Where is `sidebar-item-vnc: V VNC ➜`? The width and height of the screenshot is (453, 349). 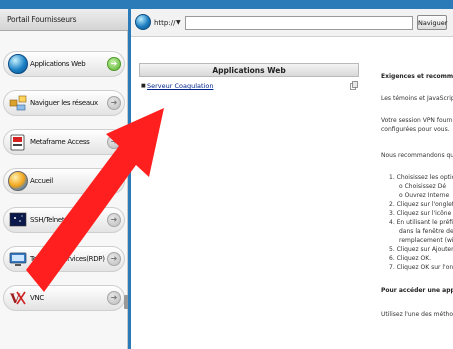 sidebar-item-vnc: V VNC ➜ is located at coordinates (64, 298).